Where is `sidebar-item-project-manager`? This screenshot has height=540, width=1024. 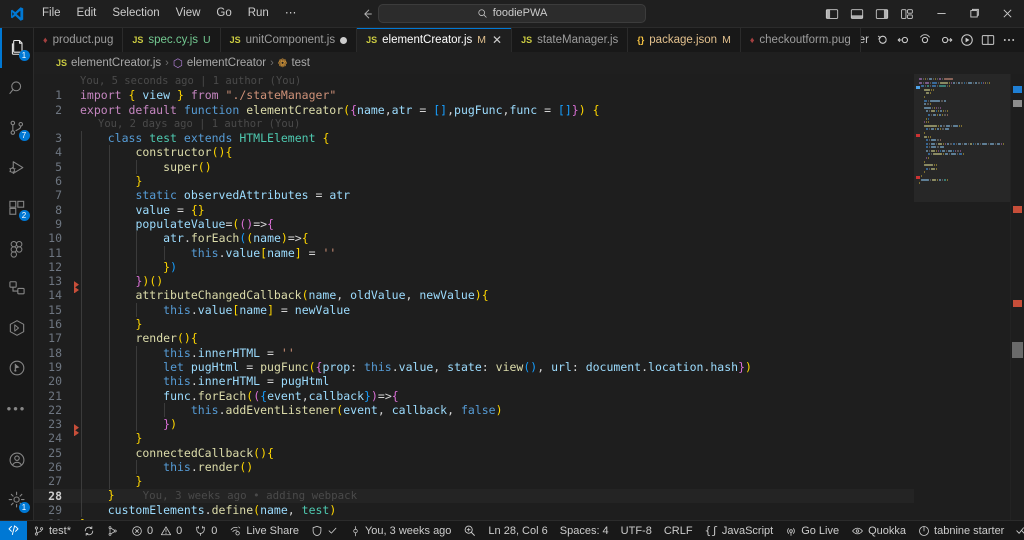
sidebar-item-project-manager is located at coordinates (17, 288).